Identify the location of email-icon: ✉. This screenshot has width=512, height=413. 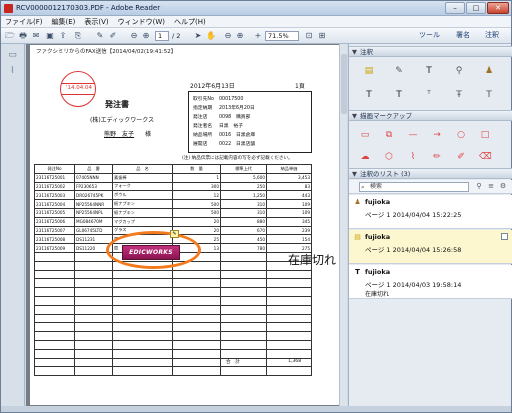
(36, 36).